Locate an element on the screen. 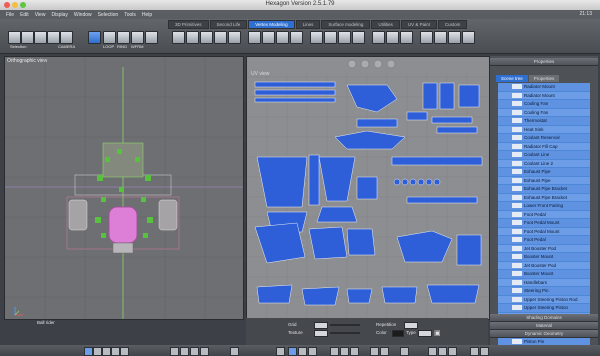 The height and width of the screenshot is (356, 600). tab-second-life: Second Life is located at coordinates (228, 24).